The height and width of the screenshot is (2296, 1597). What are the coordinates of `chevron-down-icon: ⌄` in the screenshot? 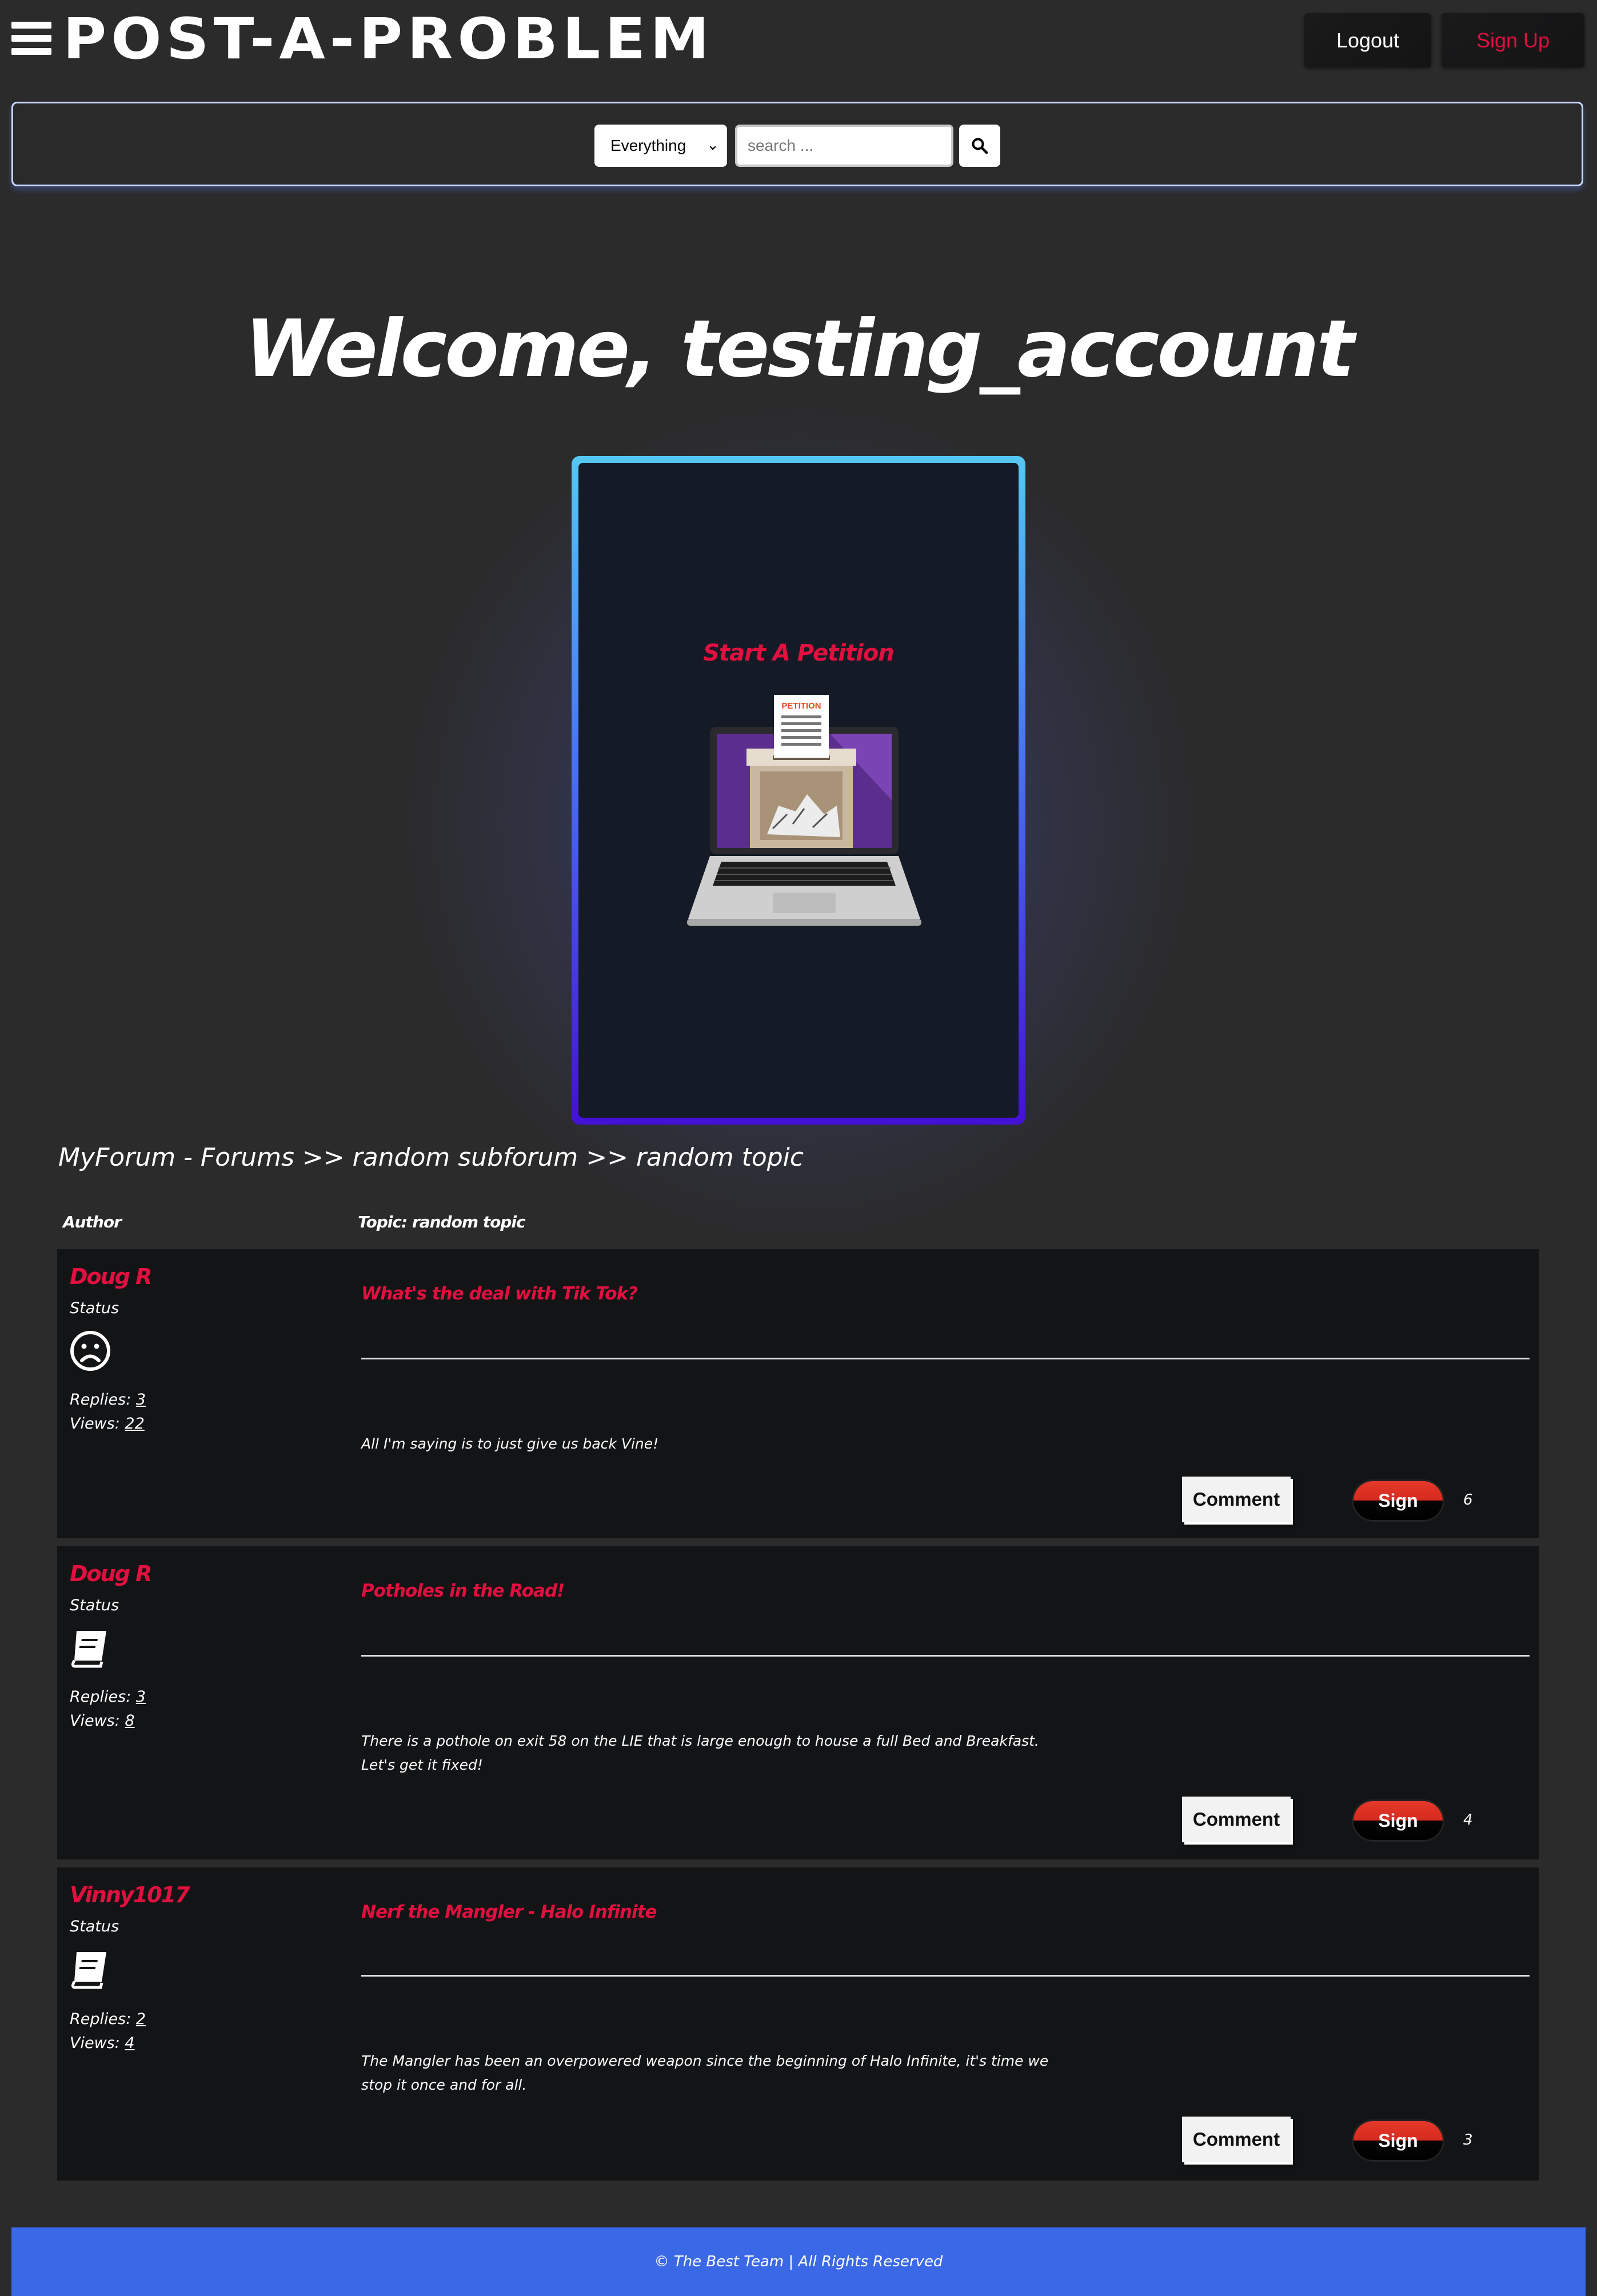 It's located at (713, 144).